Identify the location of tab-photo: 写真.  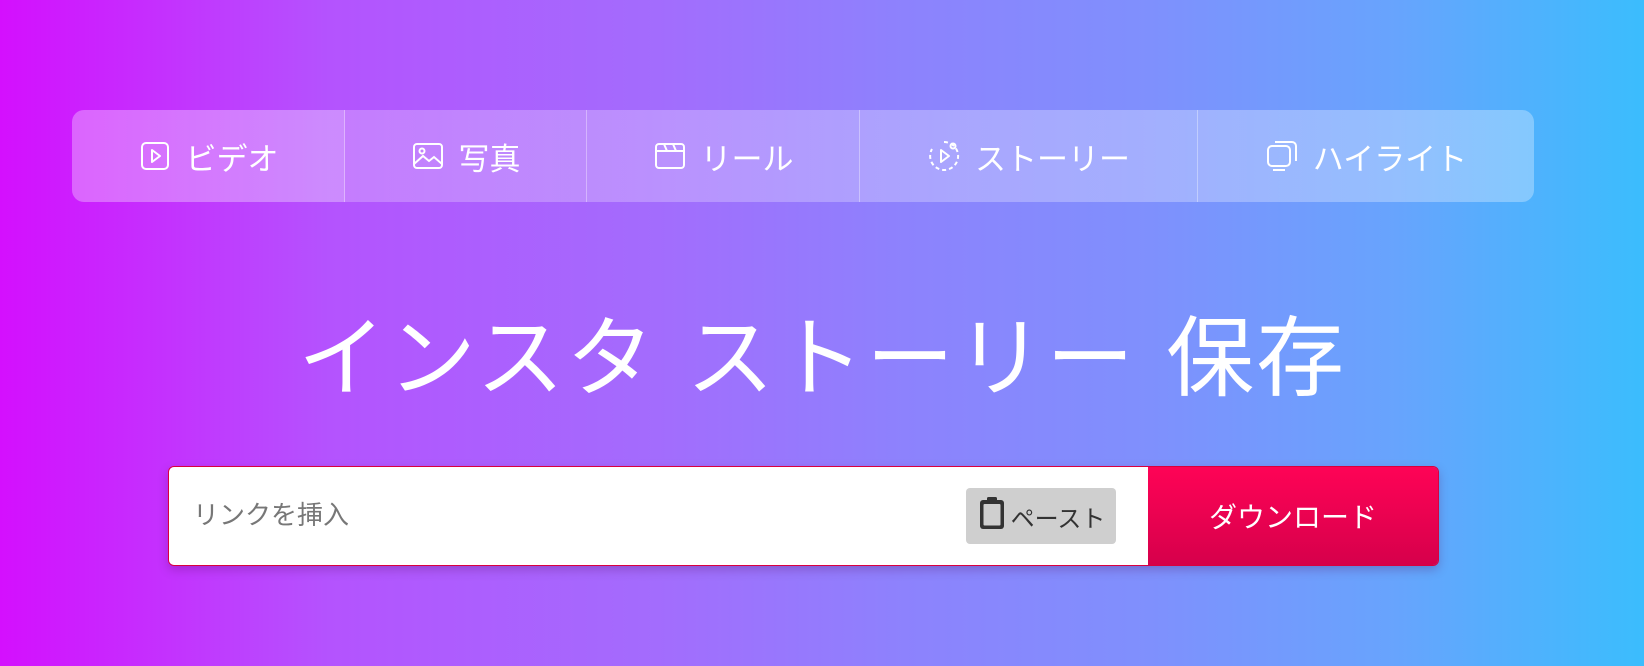
(466, 156).